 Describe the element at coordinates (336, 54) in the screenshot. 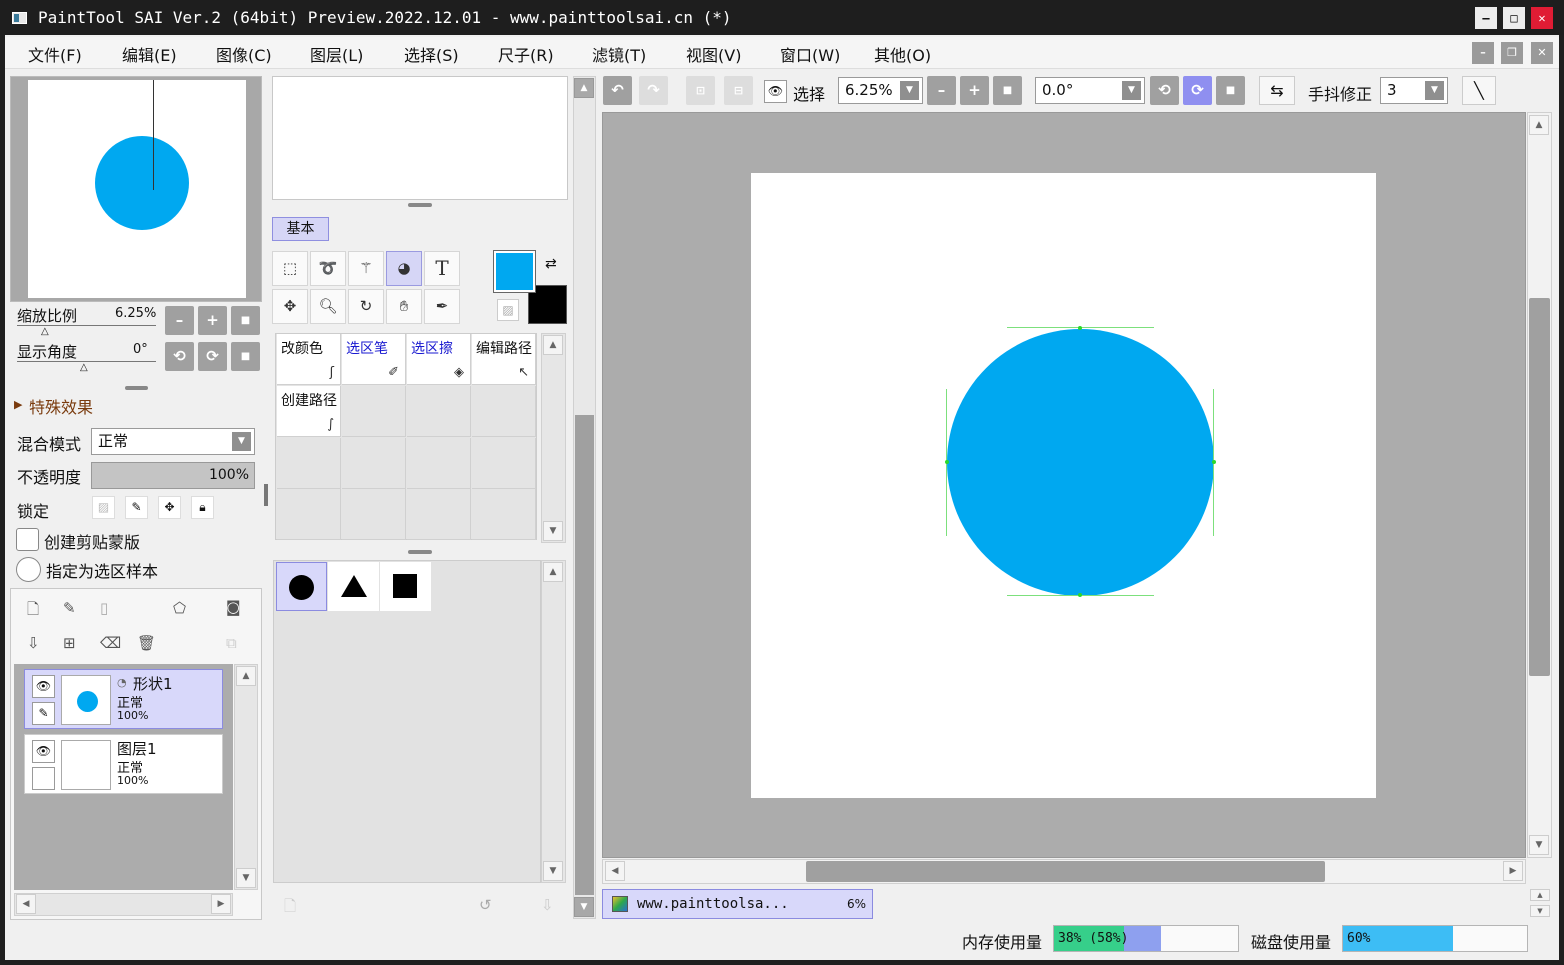

I see `menu-layer: 图层(L)` at that location.